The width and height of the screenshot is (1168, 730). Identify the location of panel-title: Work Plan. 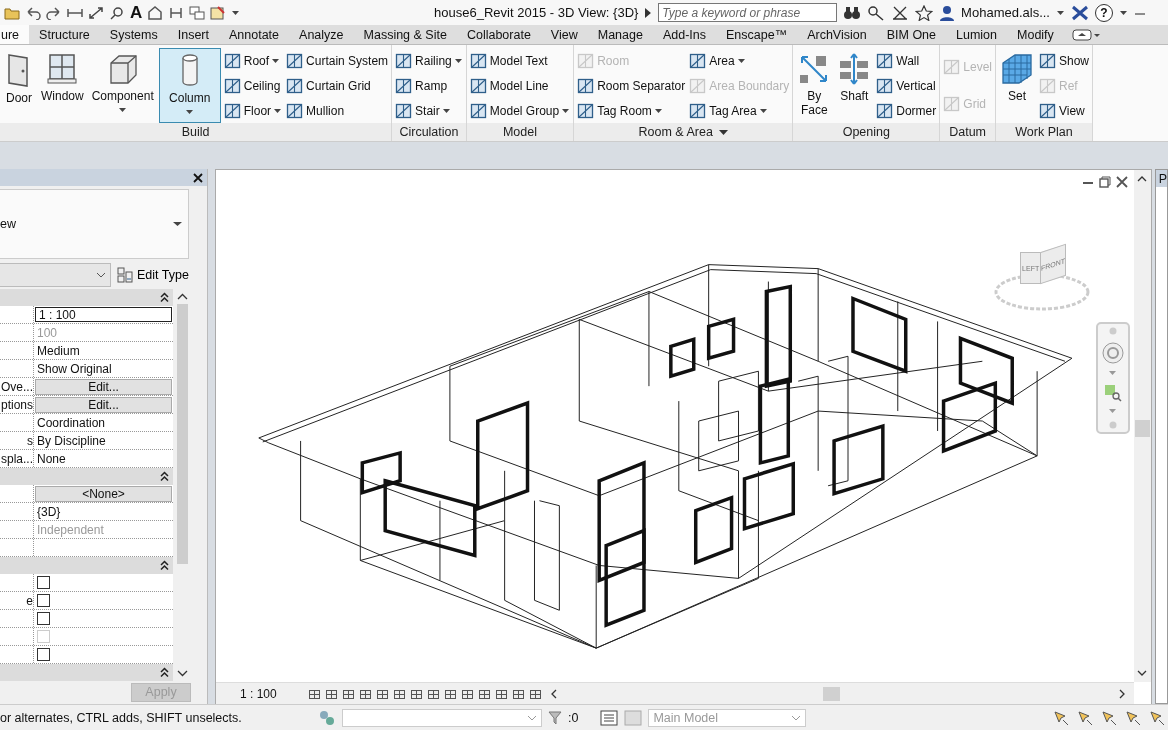
(1044, 132).